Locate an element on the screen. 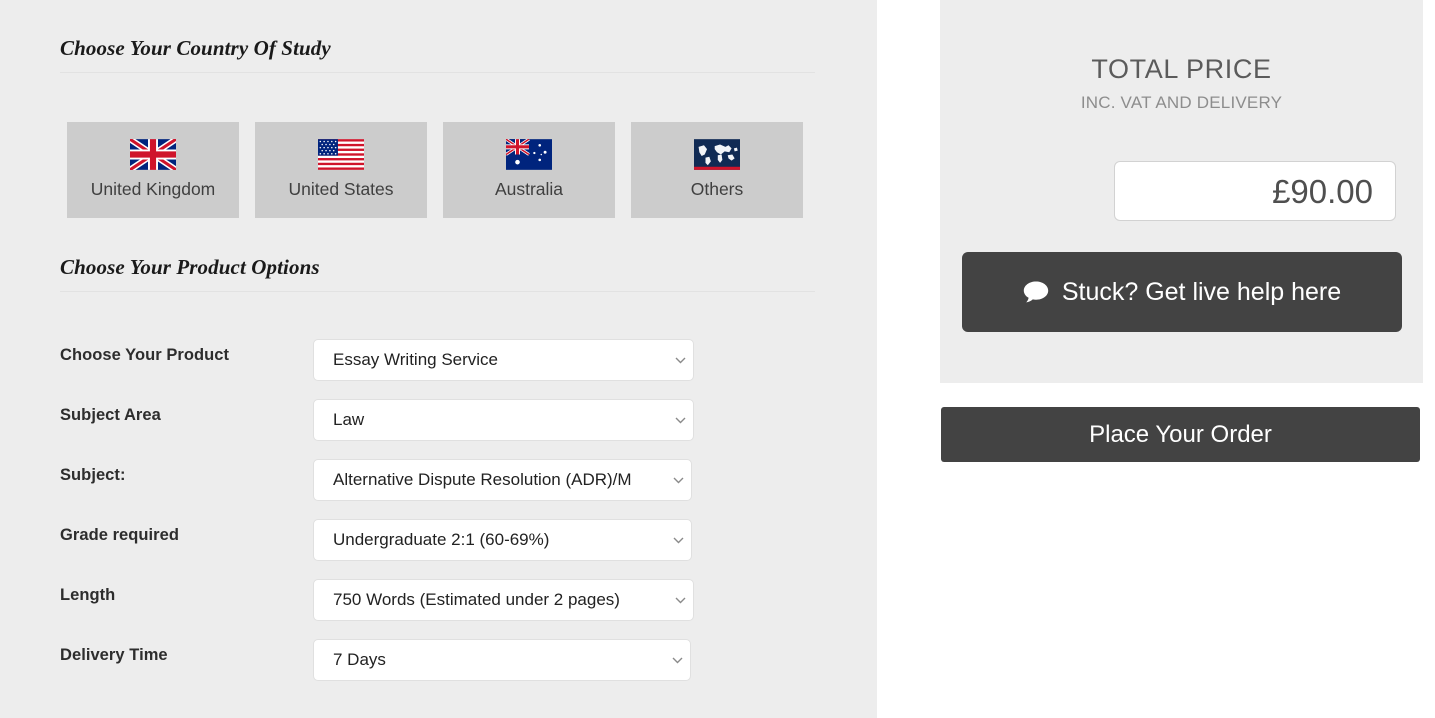 The width and height of the screenshot is (1435, 718). product-section-divider is located at coordinates (437, 291).